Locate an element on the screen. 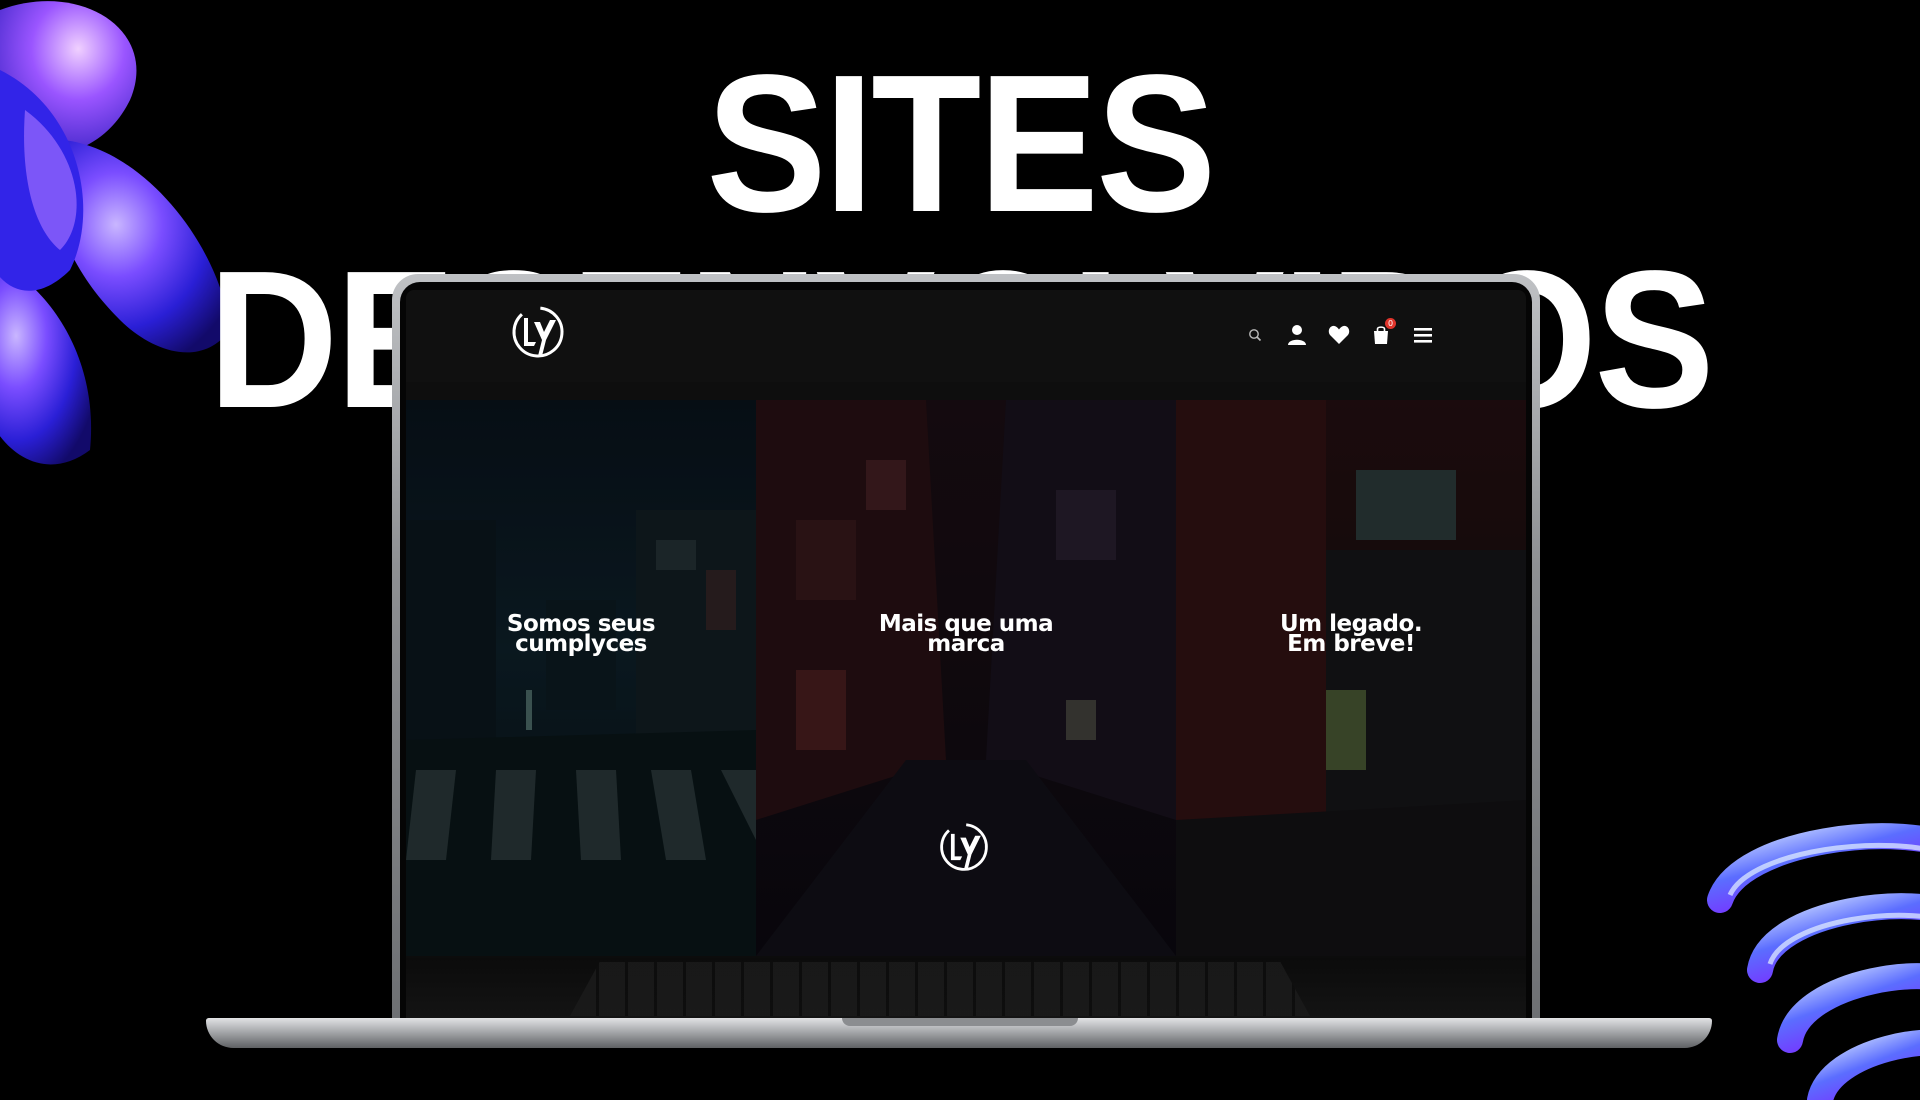 The width and height of the screenshot is (1920, 1100). panel-title-2: Mais que uma marca is located at coordinates (966, 634).